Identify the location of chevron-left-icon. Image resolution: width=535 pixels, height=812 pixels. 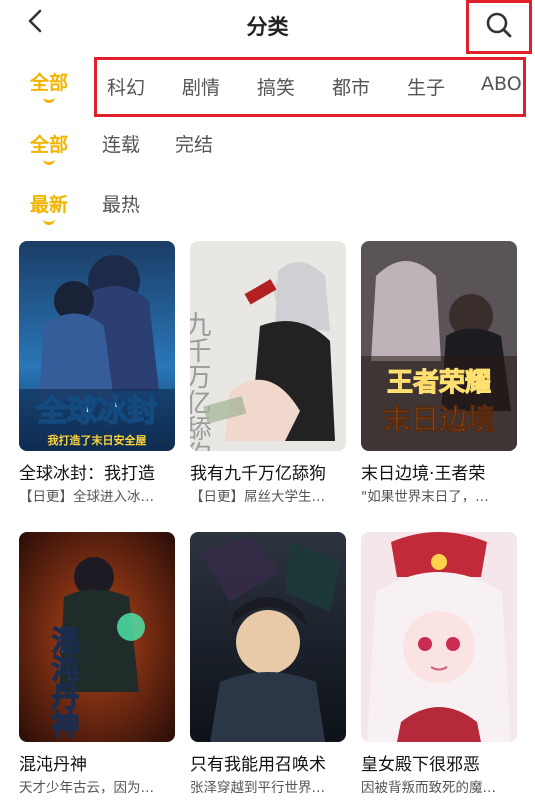
(35, 23).